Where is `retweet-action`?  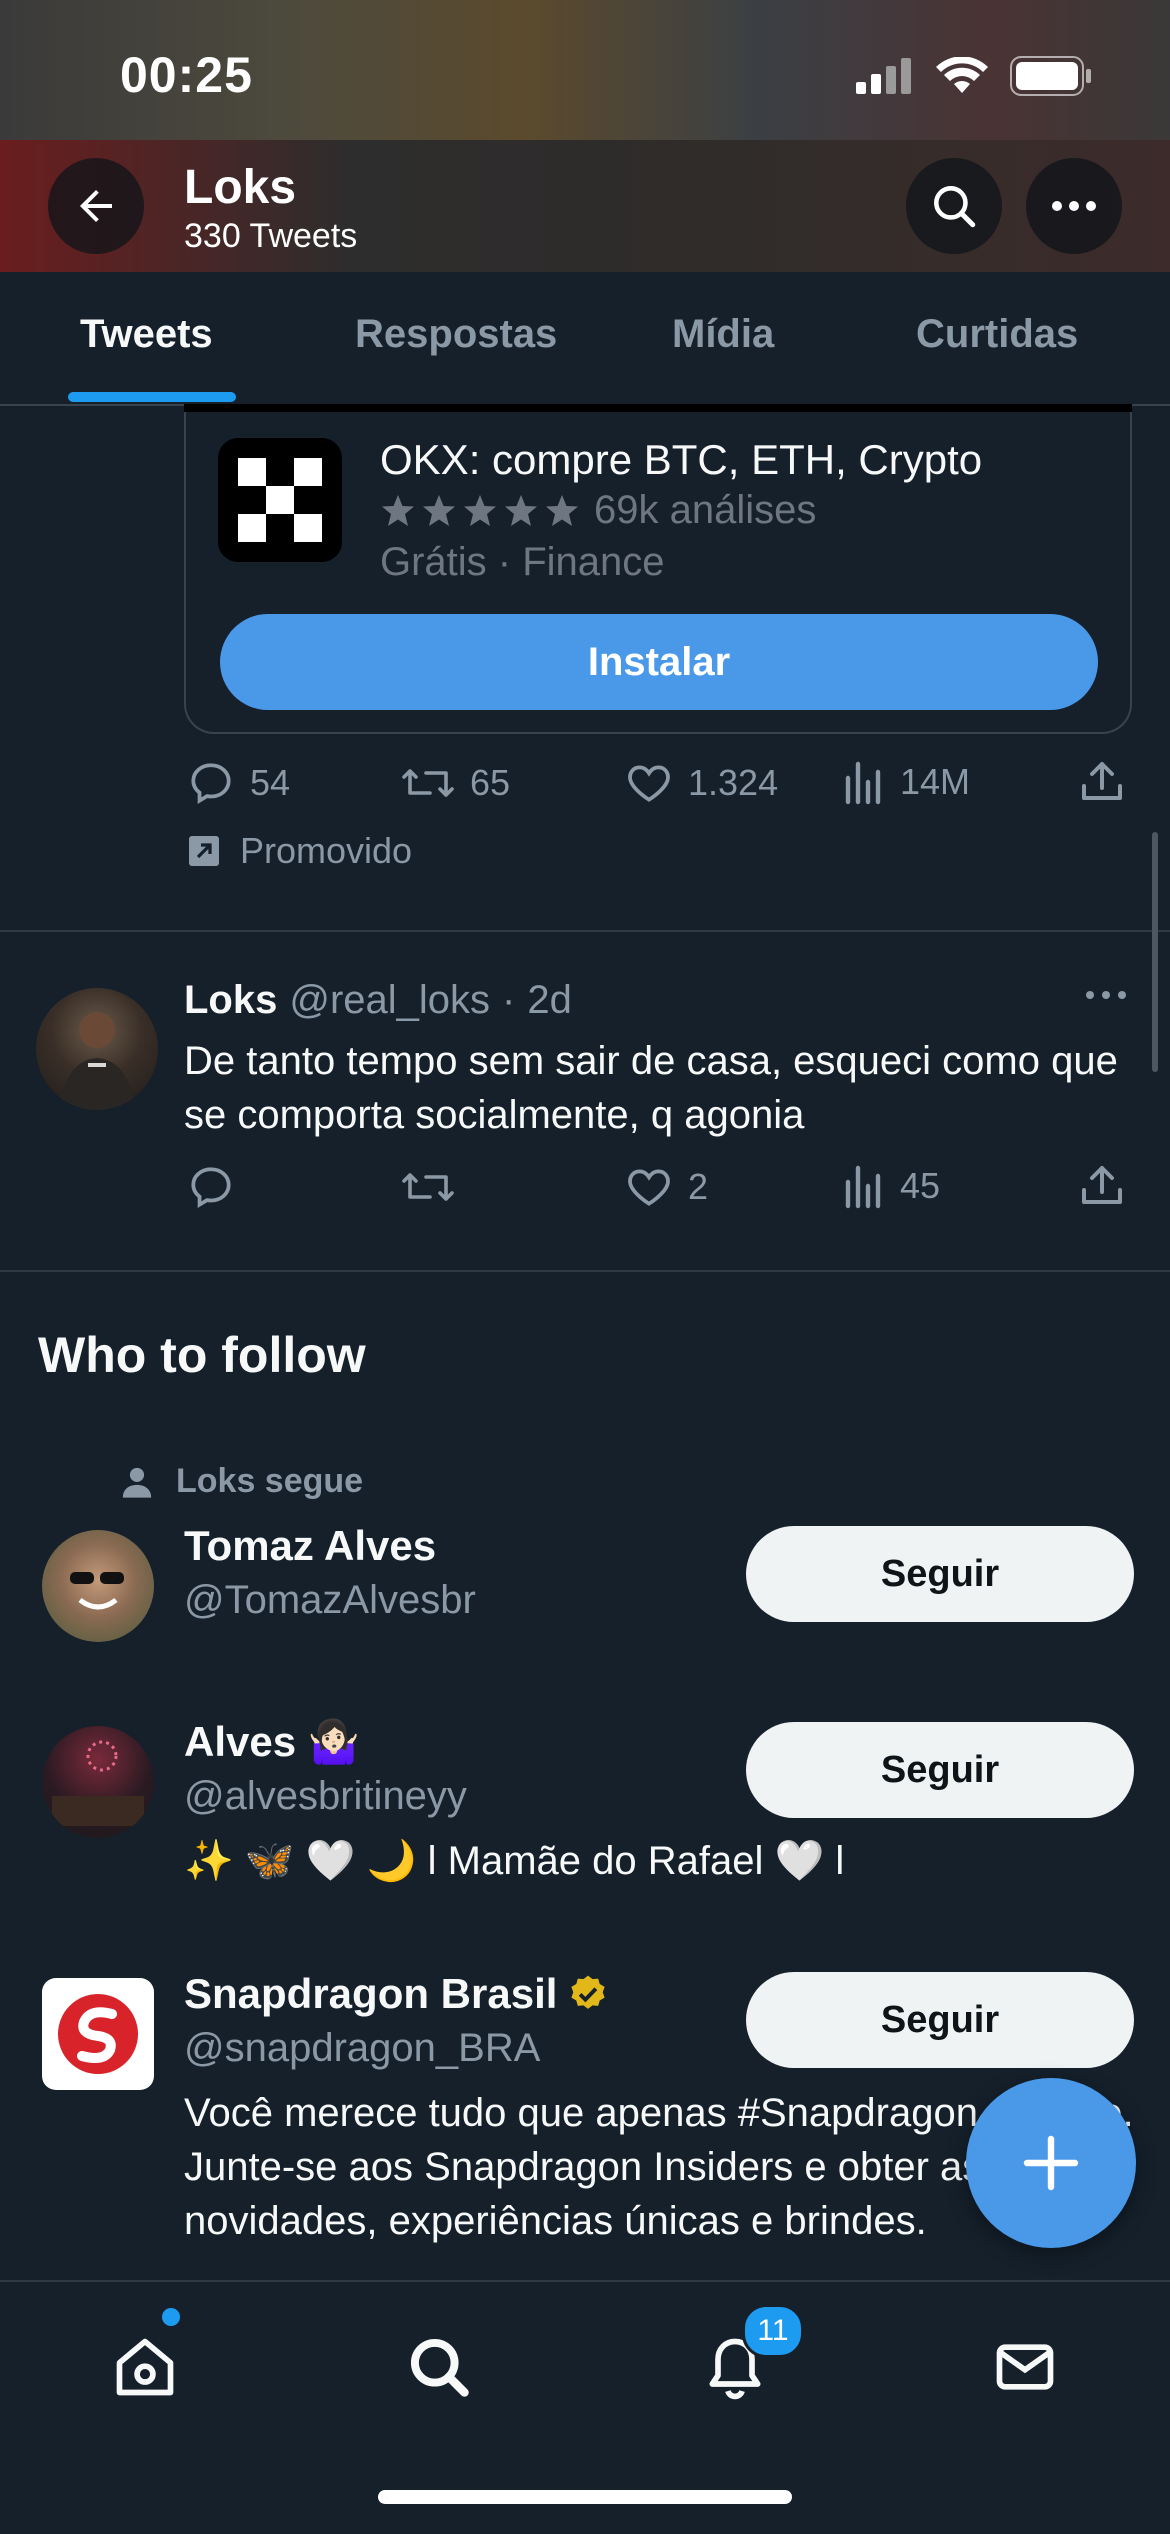 retweet-action is located at coordinates (435, 1187).